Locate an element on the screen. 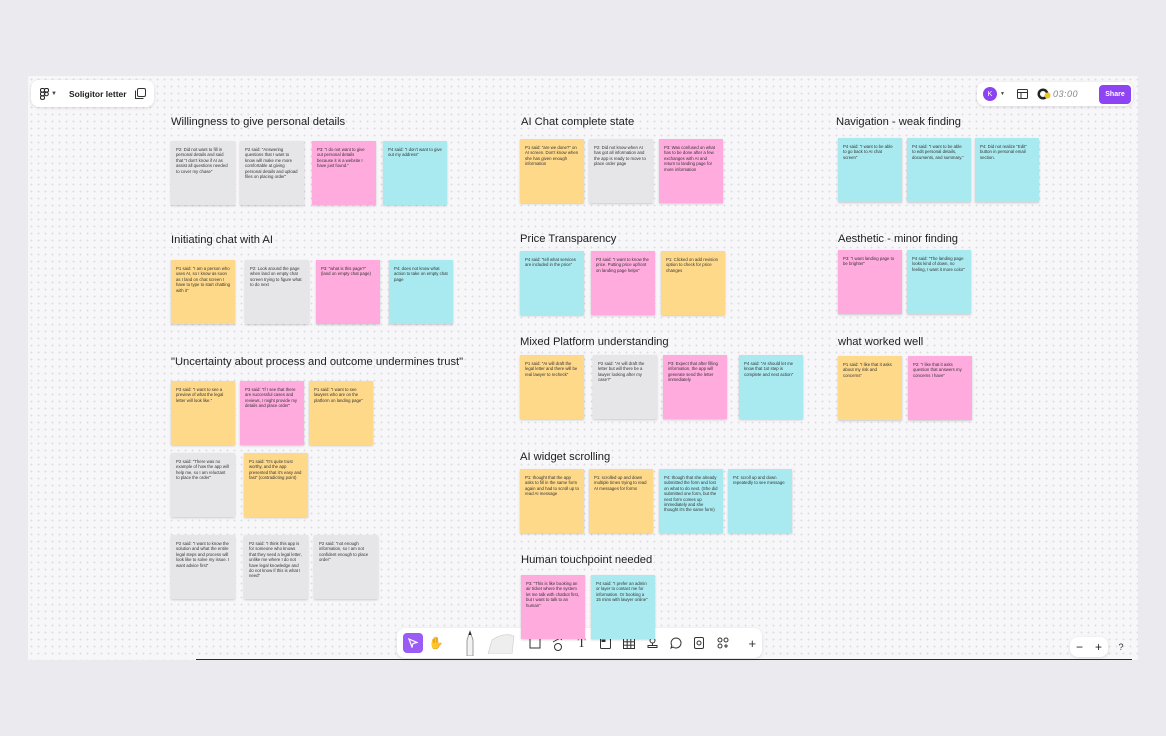  zoom-in-icon: + is located at coordinates (1098, 647).